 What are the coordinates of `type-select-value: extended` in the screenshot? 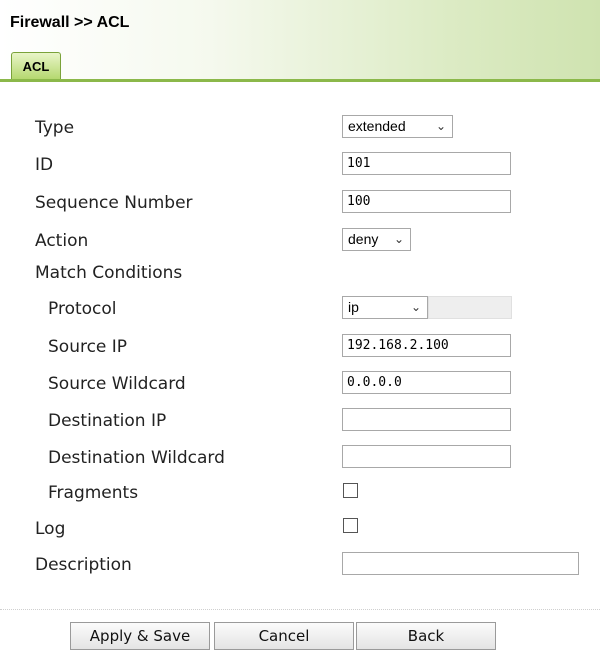 It's located at (377, 126).